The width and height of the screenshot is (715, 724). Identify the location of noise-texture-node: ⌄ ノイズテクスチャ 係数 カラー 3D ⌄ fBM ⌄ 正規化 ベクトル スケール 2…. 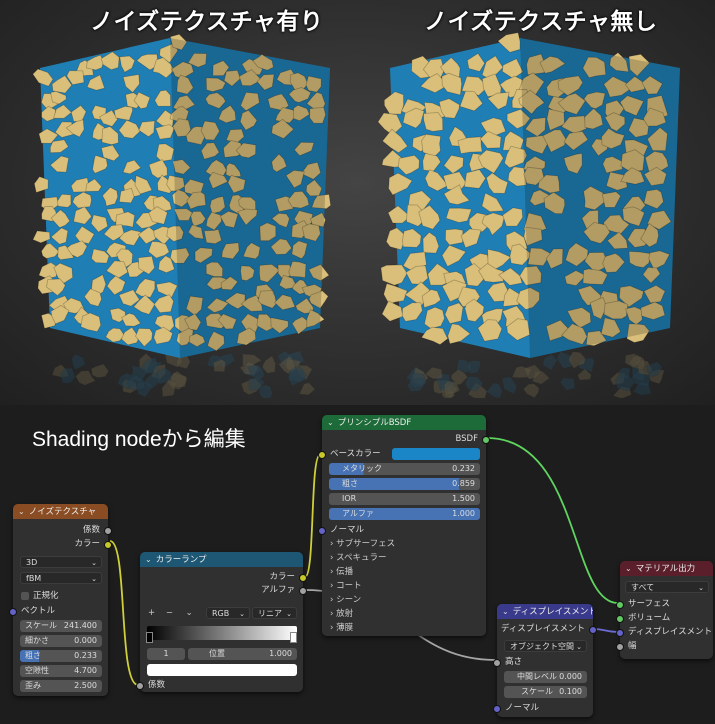
(60, 600).